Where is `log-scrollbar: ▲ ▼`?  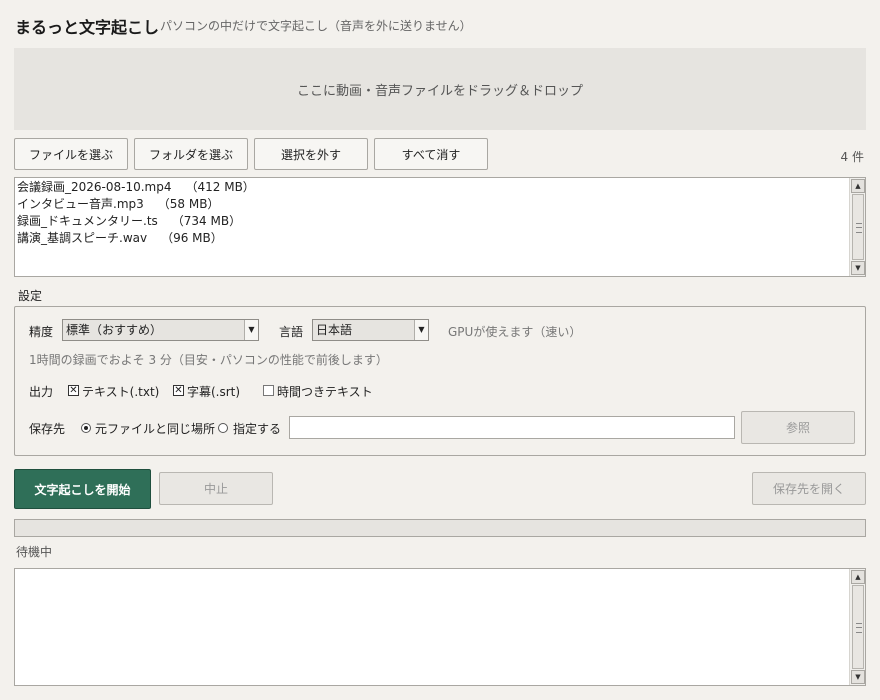
log-scrollbar: ▲ ▼ is located at coordinates (857, 627).